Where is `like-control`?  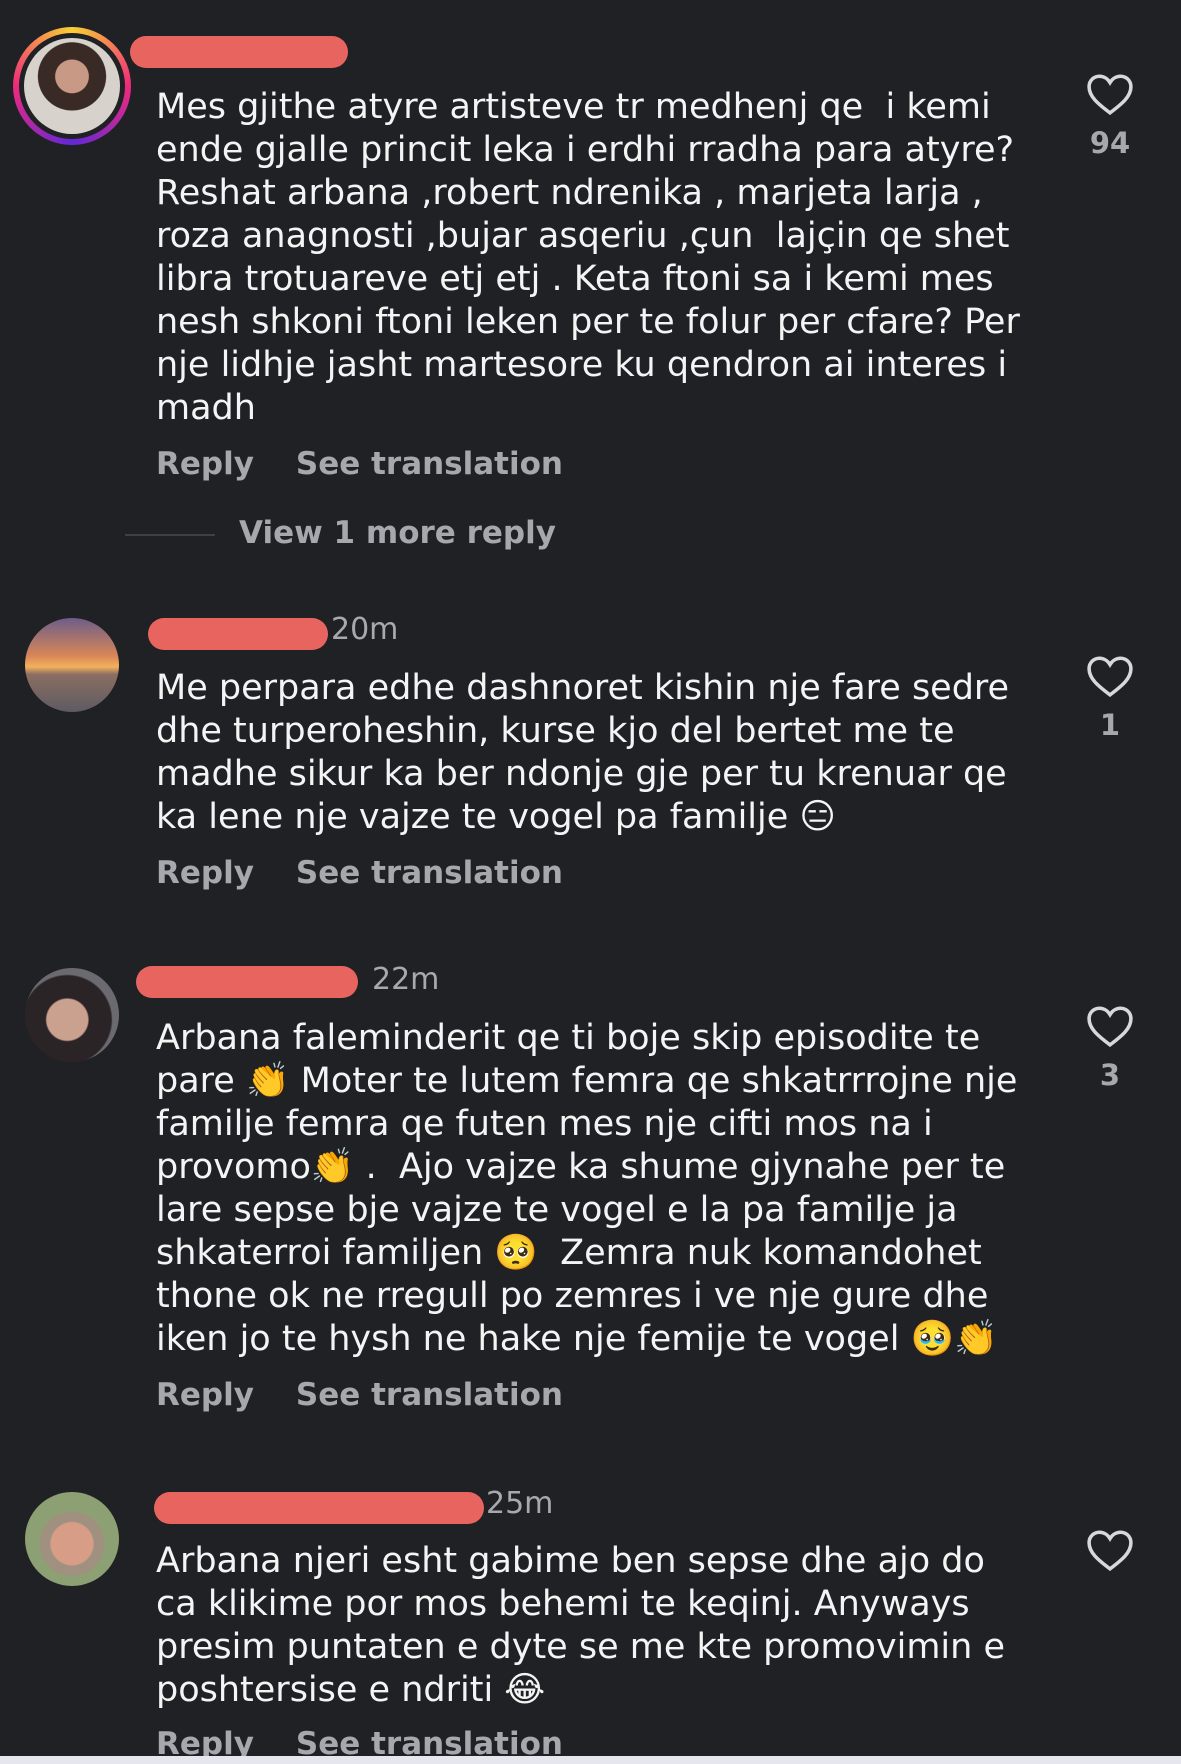
like-control is located at coordinates (1110, 1554).